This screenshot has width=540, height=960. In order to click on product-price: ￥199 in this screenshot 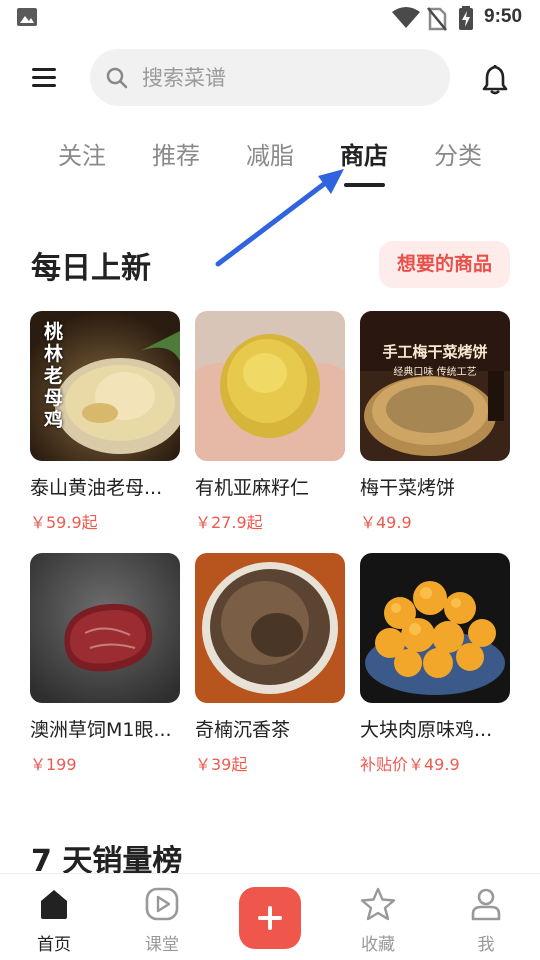, I will do `click(53, 764)`.